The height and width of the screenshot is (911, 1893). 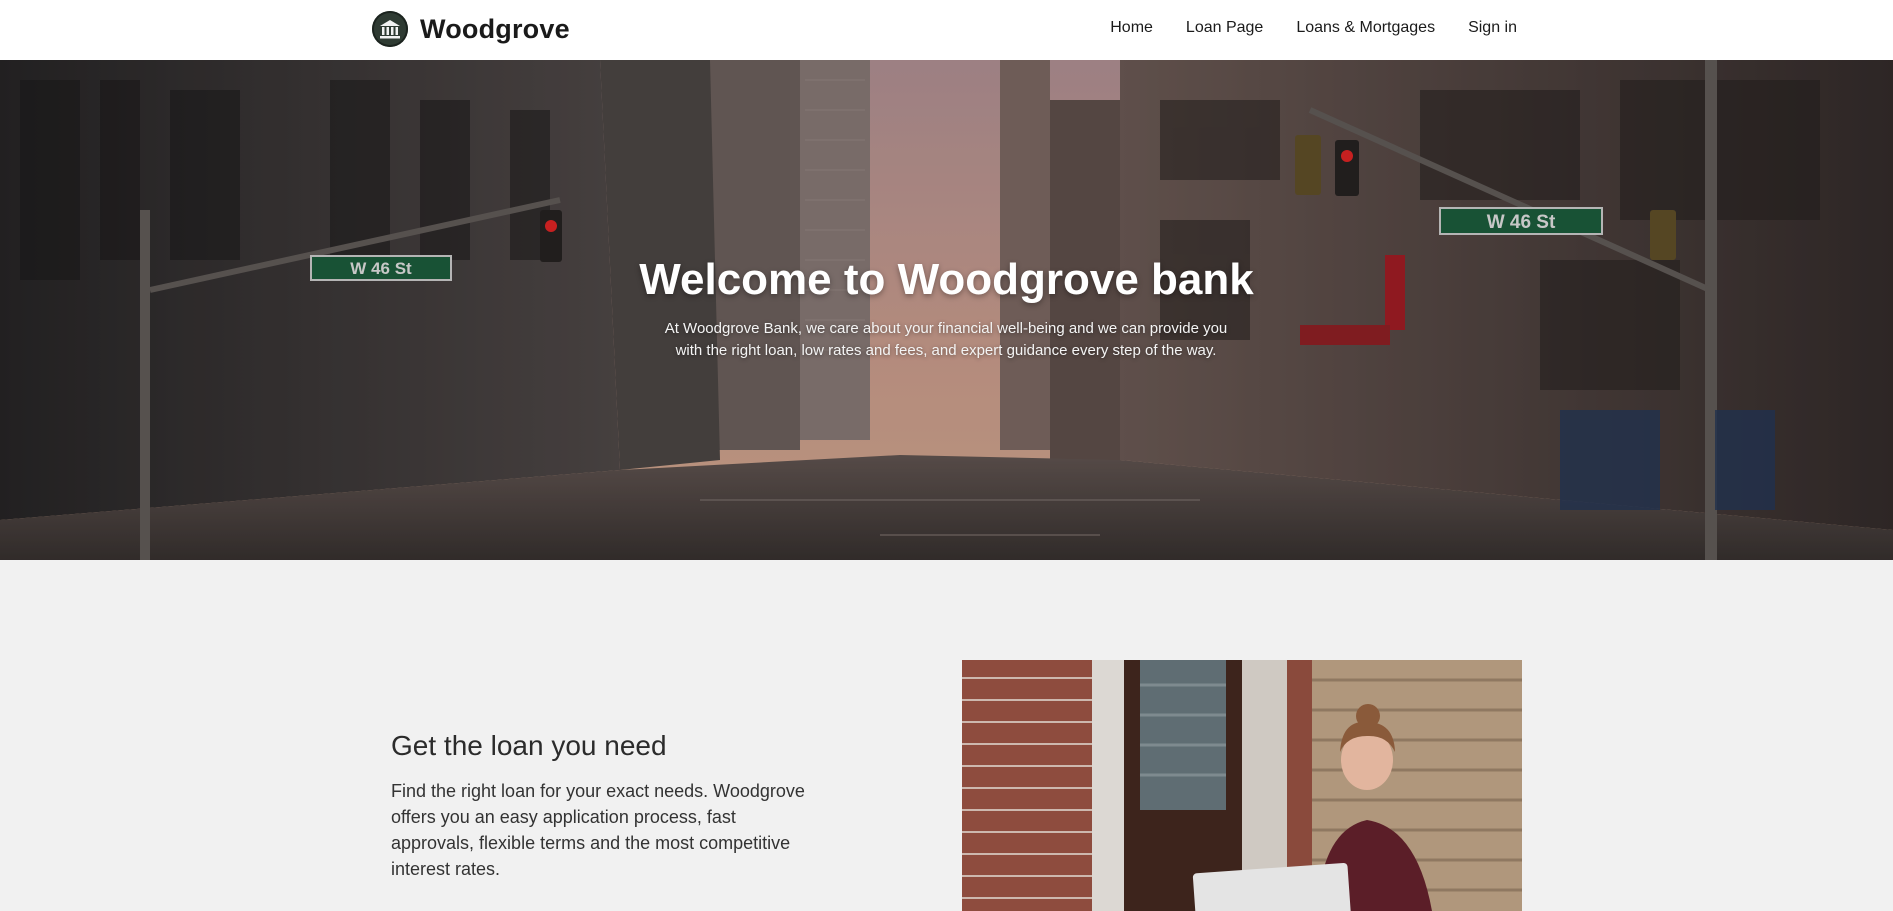 I want to click on bank-building-icon, so click(x=390, y=29).